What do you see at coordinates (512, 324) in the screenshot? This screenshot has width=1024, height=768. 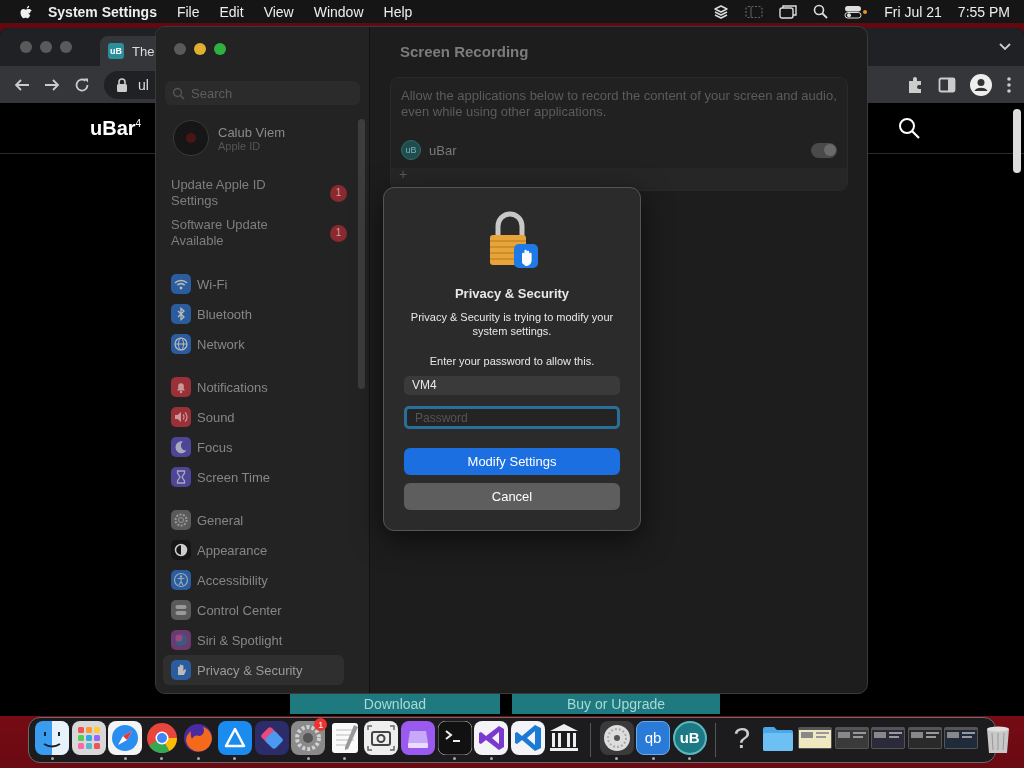 I see `dialog-message: Privacy & Security is trying to modify your system settings.` at bounding box center [512, 324].